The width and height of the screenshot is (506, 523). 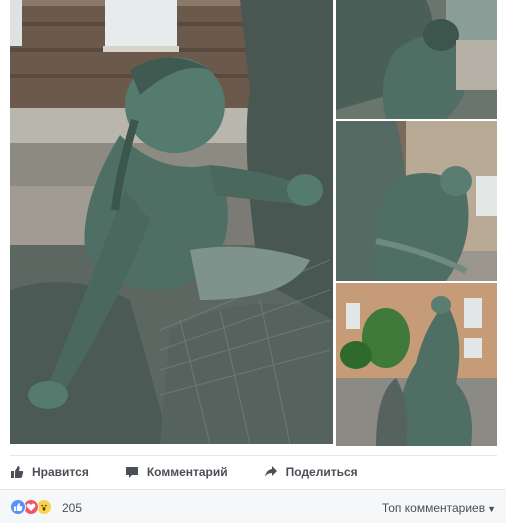 I want to click on comment-button: Комментарий, so click(x=176, y=472).